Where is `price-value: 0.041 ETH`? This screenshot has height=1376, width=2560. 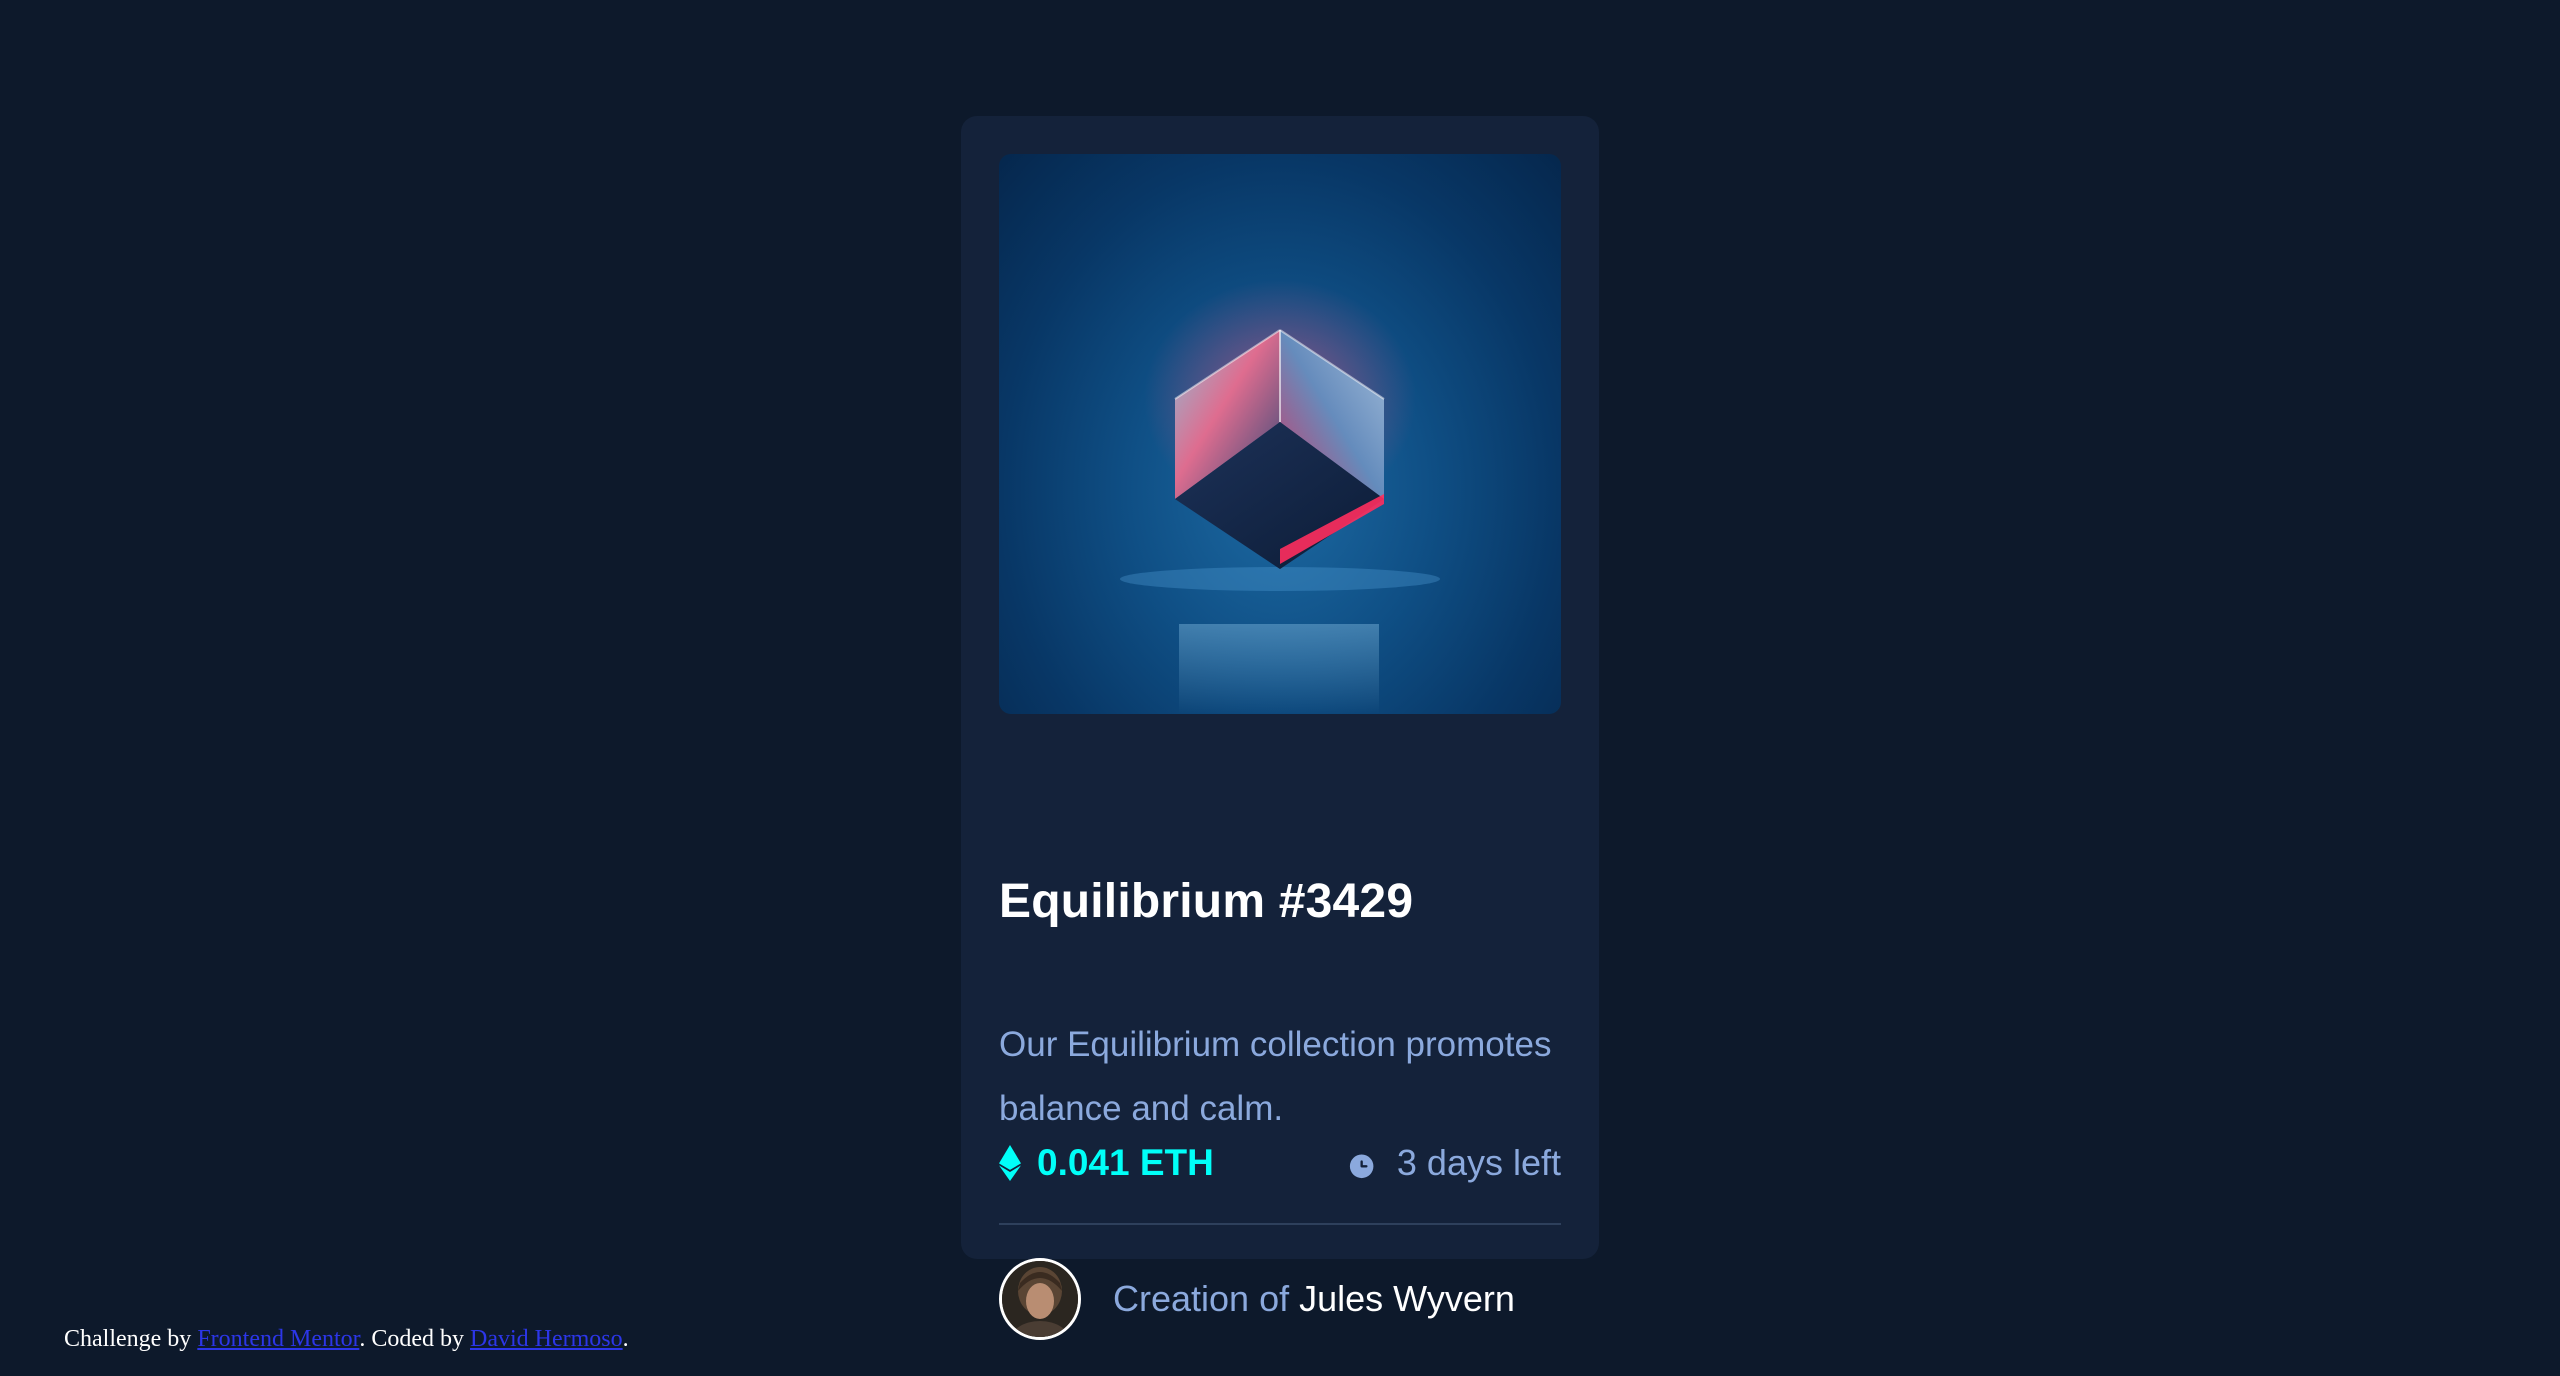
price-value: 0.041 ETH is located at coordinates (1125, 1162).